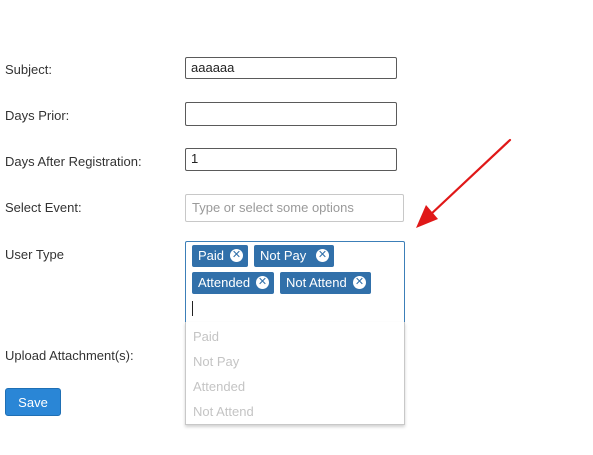 This screenshot has width=593, height=455. Describe the element at coordinates (464, 183) in the screenshot. I see `annotation-arrow-icon` at that location.